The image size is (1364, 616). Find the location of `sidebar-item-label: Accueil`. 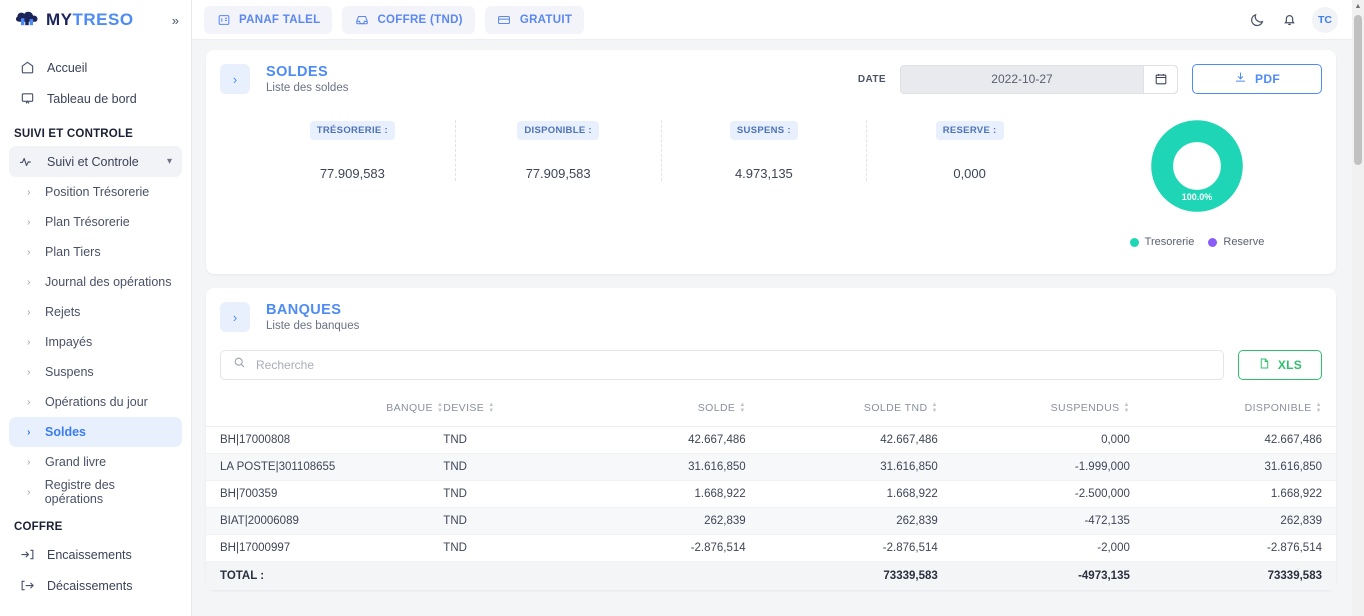

sidebar-item-label: Accueil is located at coordinates (67, 67).